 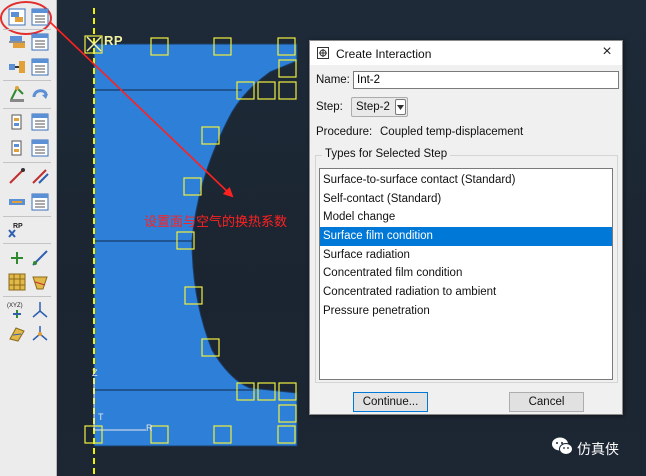 What do you see at coordinates (546, 402) in the screenshot?
I see `cancel-button: Cancel` at bounding box center [546, 402].